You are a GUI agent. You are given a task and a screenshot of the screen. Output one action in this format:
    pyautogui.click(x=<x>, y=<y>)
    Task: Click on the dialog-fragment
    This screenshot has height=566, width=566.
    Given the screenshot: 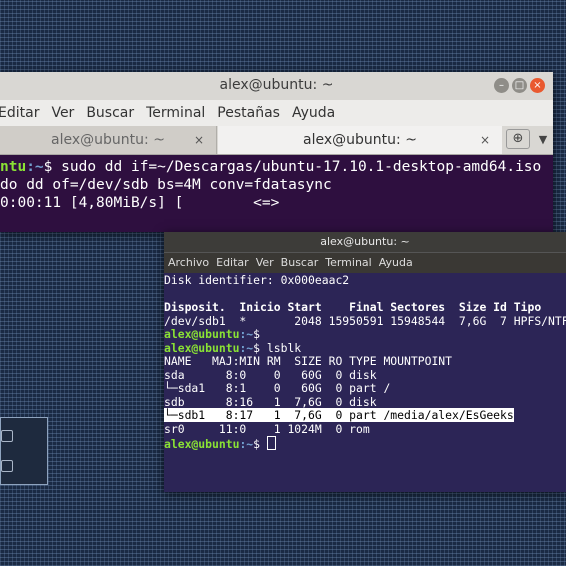 What is the action you would take?
    pyautogui.click(x=24, y=451)
    